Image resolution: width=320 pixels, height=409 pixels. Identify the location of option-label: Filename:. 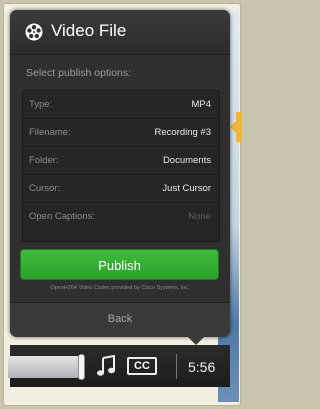
(50, 132).